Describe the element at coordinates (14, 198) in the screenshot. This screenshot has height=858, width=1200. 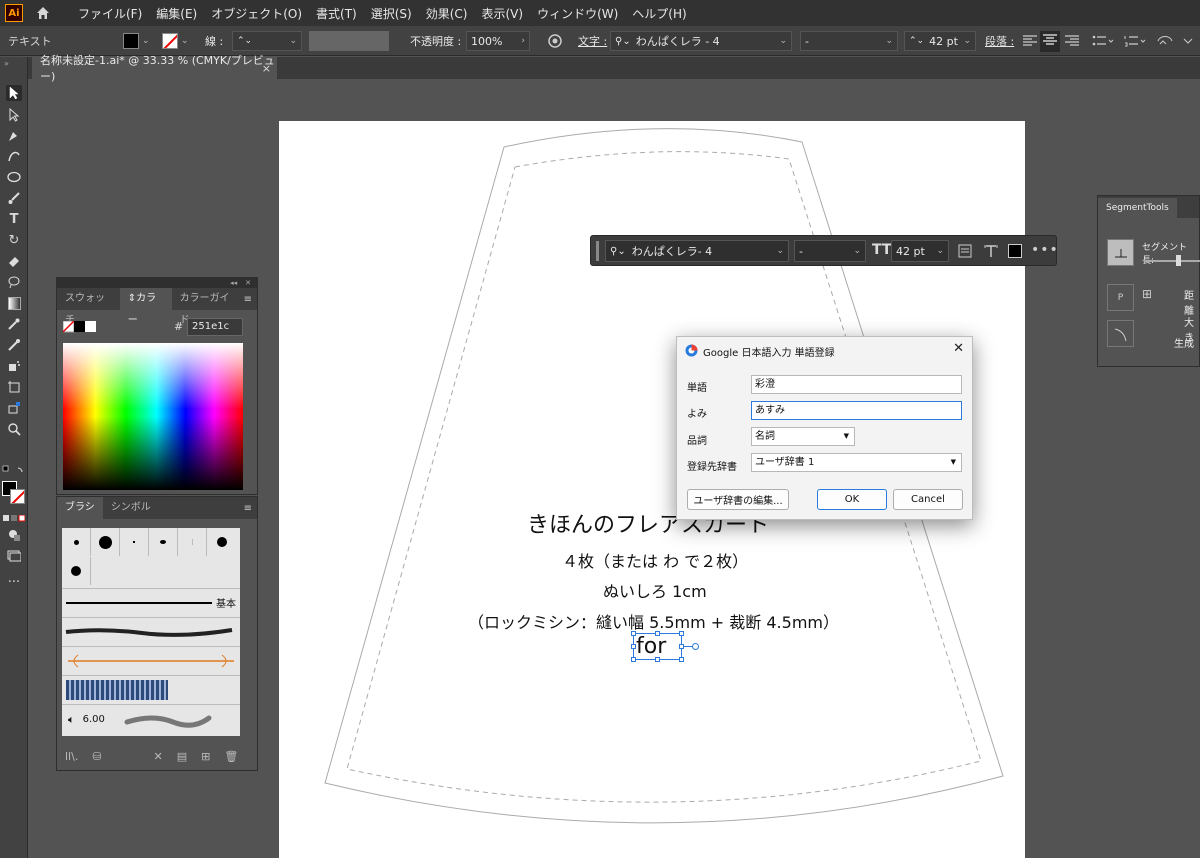
I see `paintbrush-tool-icon` at that location.